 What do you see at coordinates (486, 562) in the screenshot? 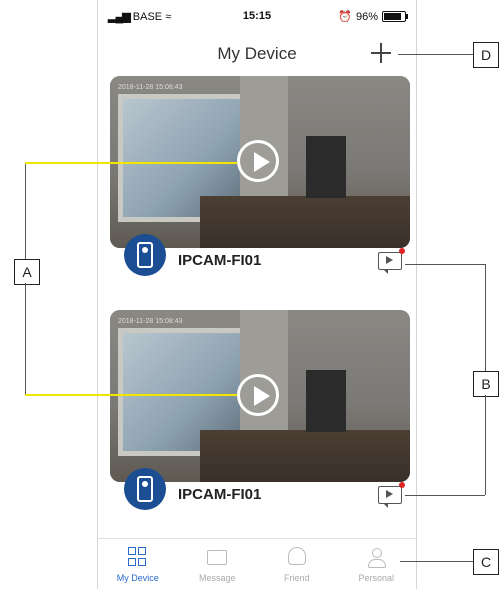
I see `callout-c: C` at bounding box center [486, 562].